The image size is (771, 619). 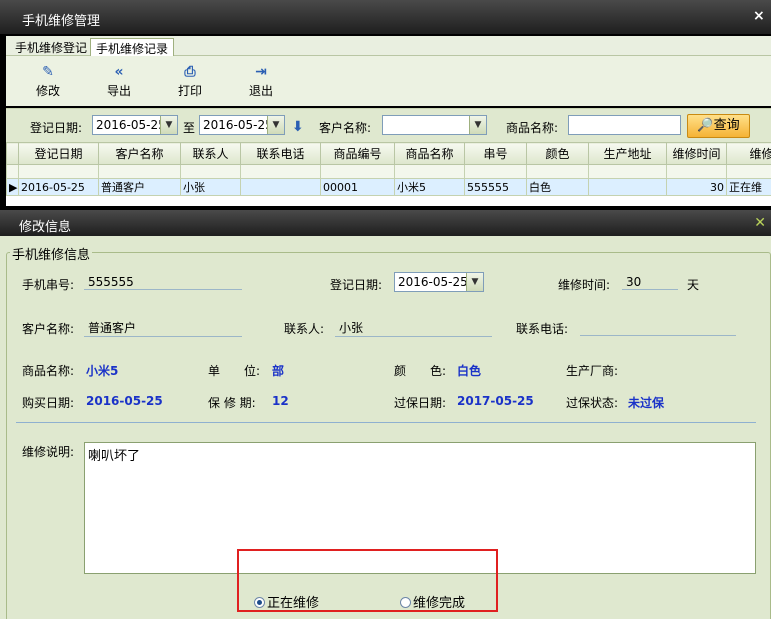 I want to click on date-to-value: 2016-05-25, so click(x=238, y=125).